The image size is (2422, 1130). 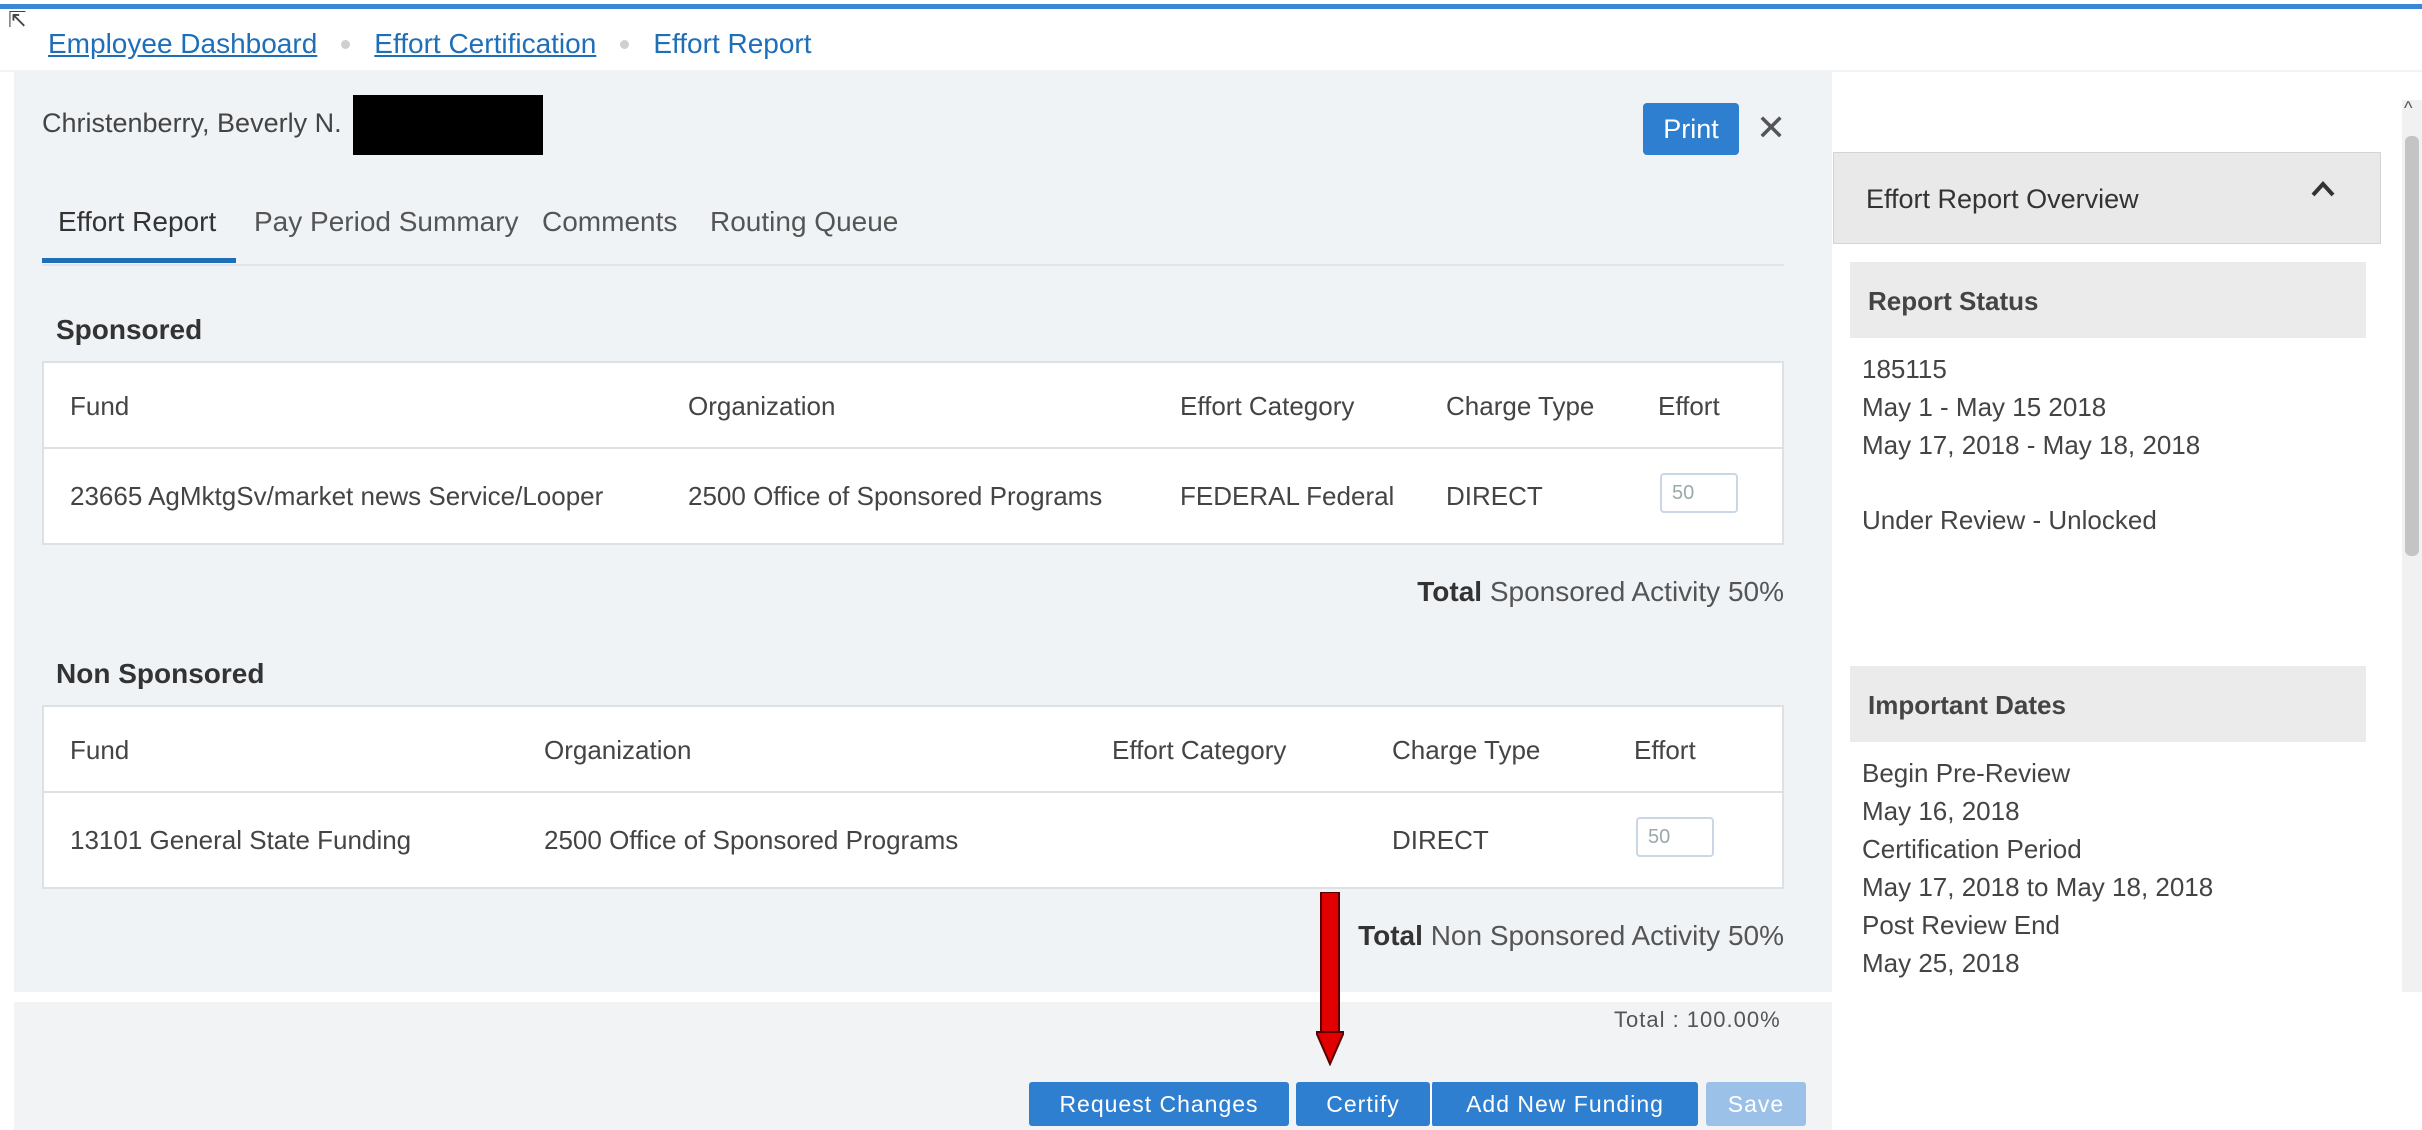 I want to click on non-sponsored-total: Total Non Sponsored Activity 50%, so click(x=1571, y=936).